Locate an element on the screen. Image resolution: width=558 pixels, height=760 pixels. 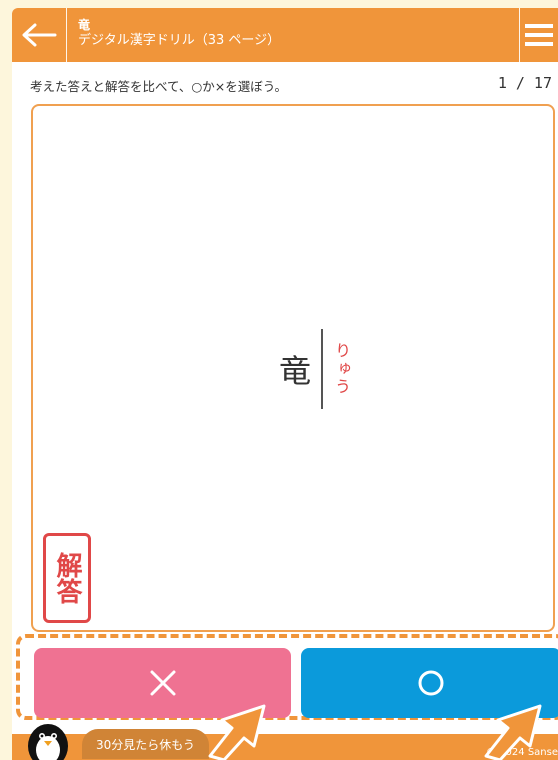
answer-buttons-highlight is located at coordinates (287, 677).